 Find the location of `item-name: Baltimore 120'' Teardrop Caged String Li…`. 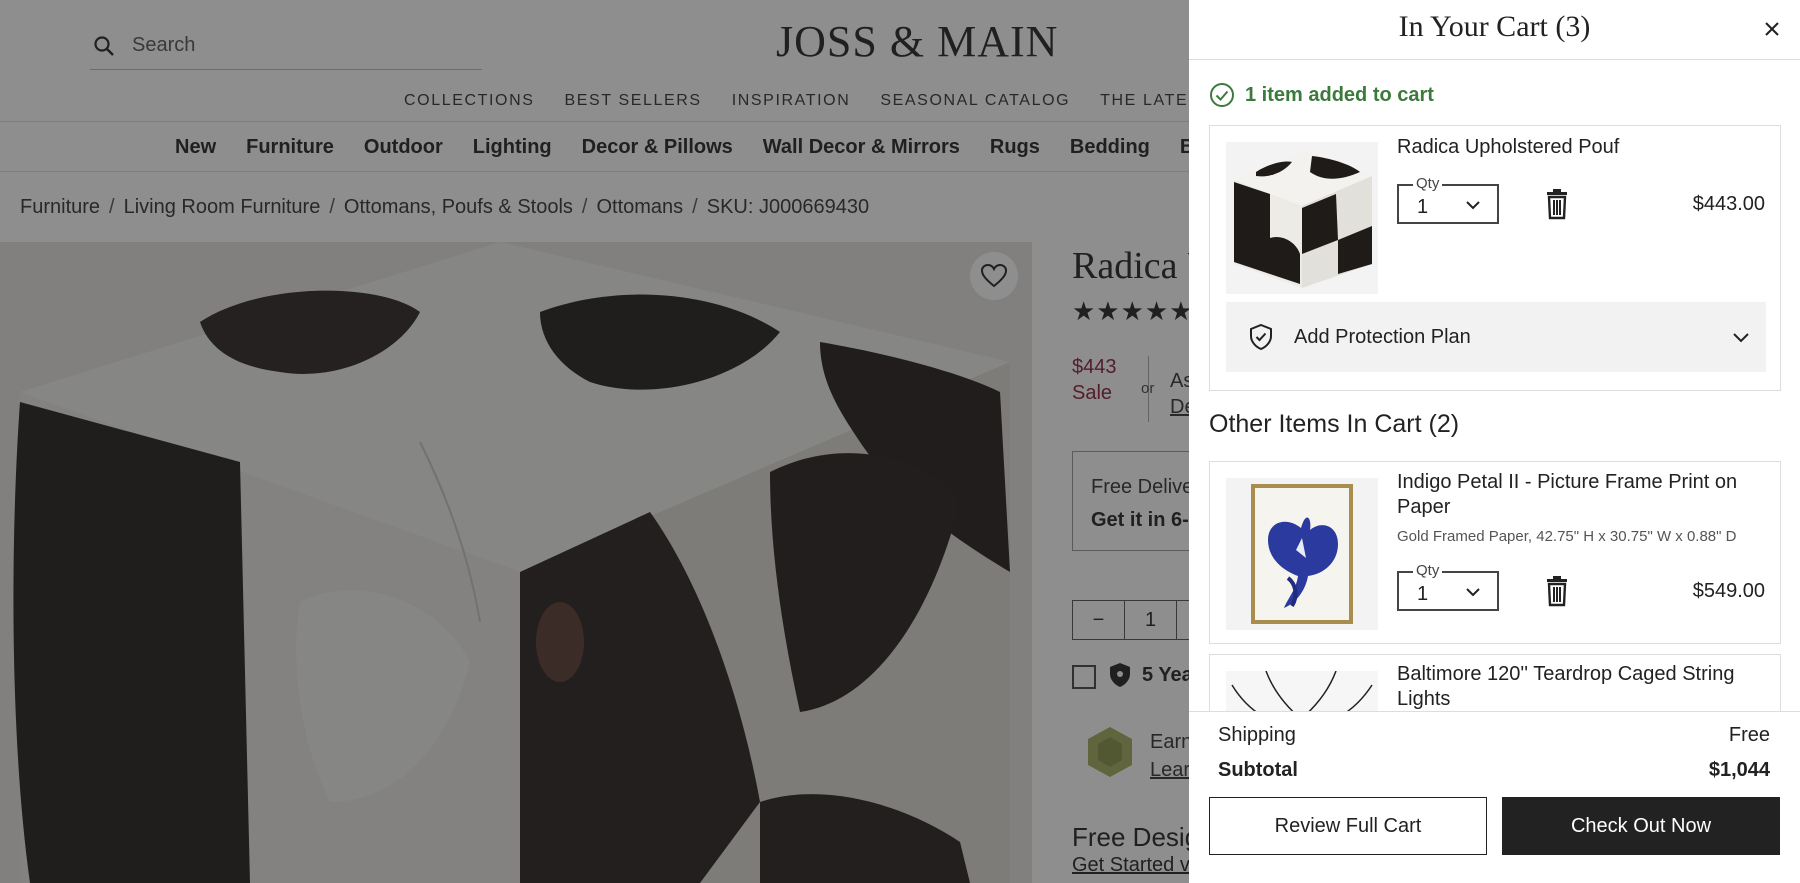

item-name: Baltimore 120'' Teardrop Caged String Li… is located at coordinates (1582, 687).